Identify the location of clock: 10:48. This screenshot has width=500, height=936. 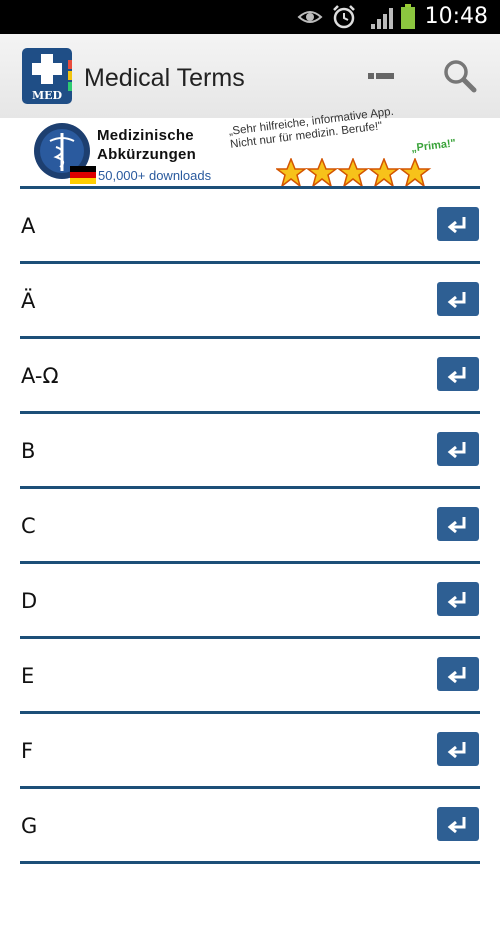
(456, 16).